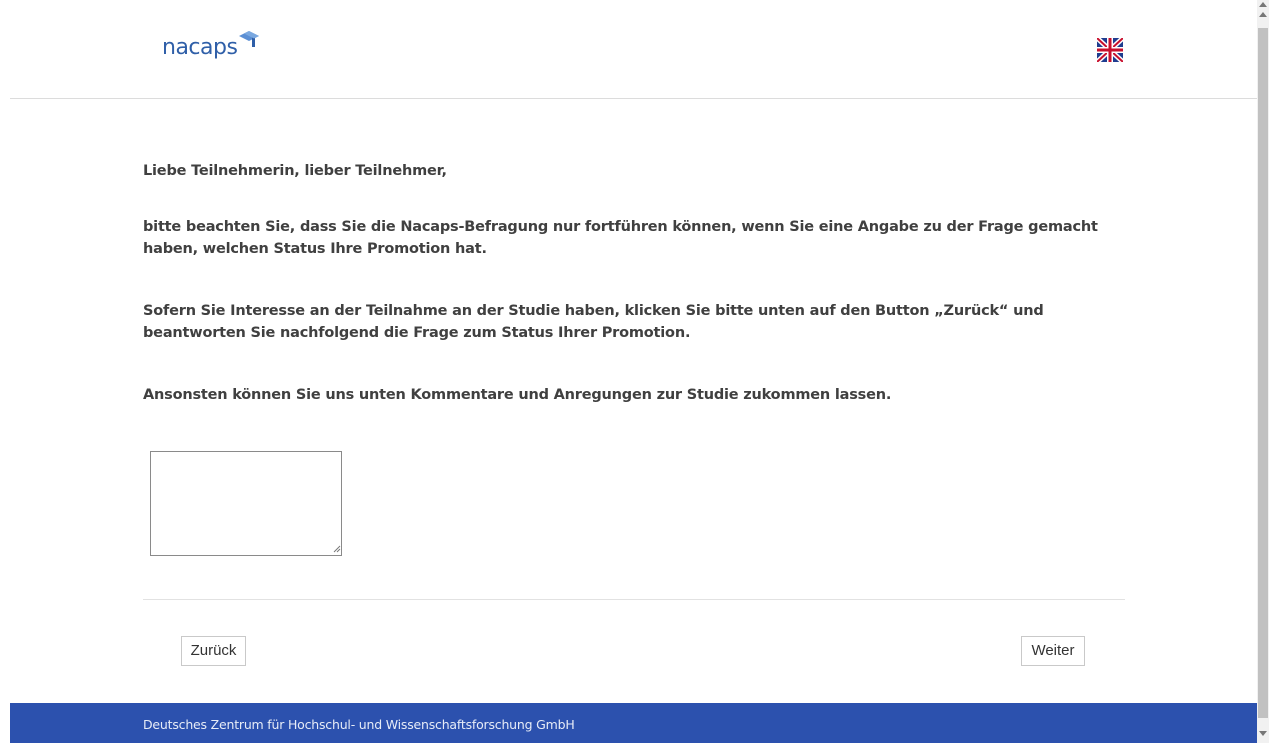 Image resolution: width=1269 pixels, height=743 pixels. I want to click on scroll-down-icon, so click(1263, 734).